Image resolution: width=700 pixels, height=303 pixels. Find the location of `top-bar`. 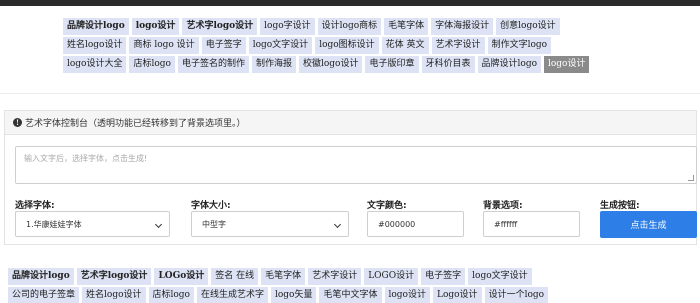

top-bar is located at coordinates (350, 3).